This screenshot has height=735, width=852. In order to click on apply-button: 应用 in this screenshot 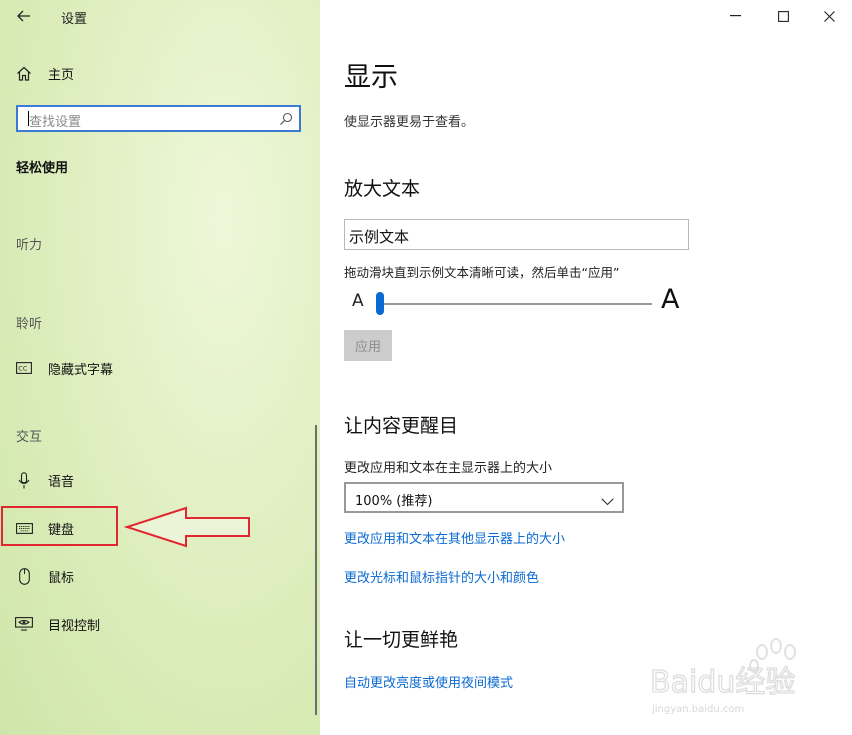, I will do `click(368, 345)`.